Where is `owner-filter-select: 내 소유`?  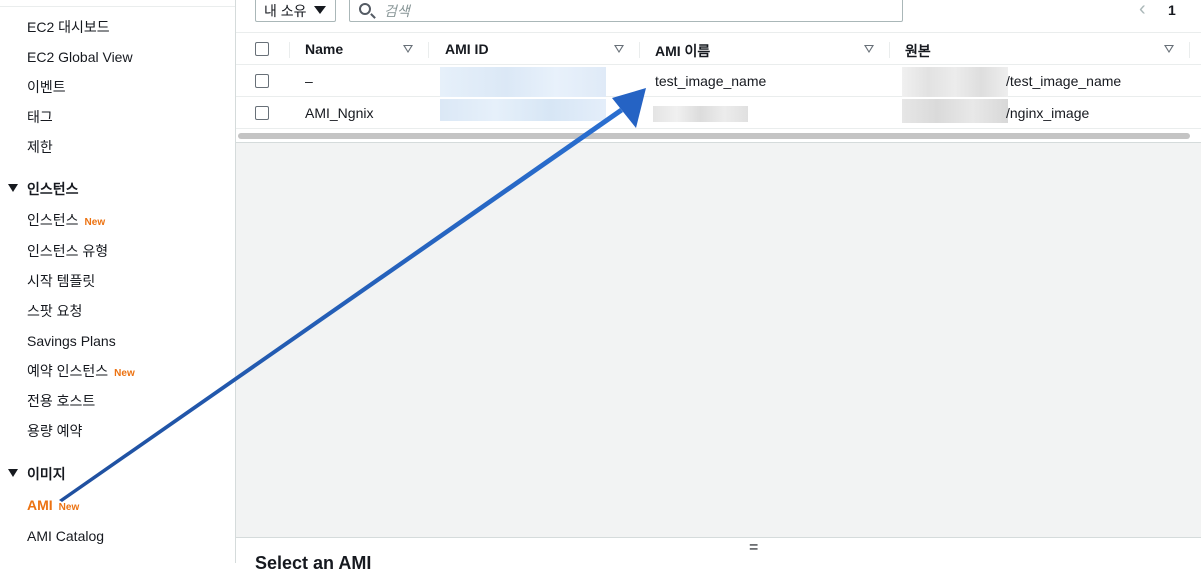 owner-filter-select: 내 소유 is located at coordinates (295, 11).